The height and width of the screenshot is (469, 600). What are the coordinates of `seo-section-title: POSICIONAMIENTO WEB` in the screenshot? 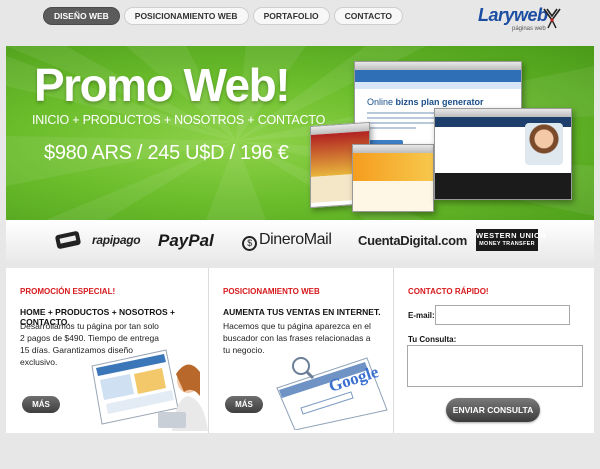 It's located at (271, 291).